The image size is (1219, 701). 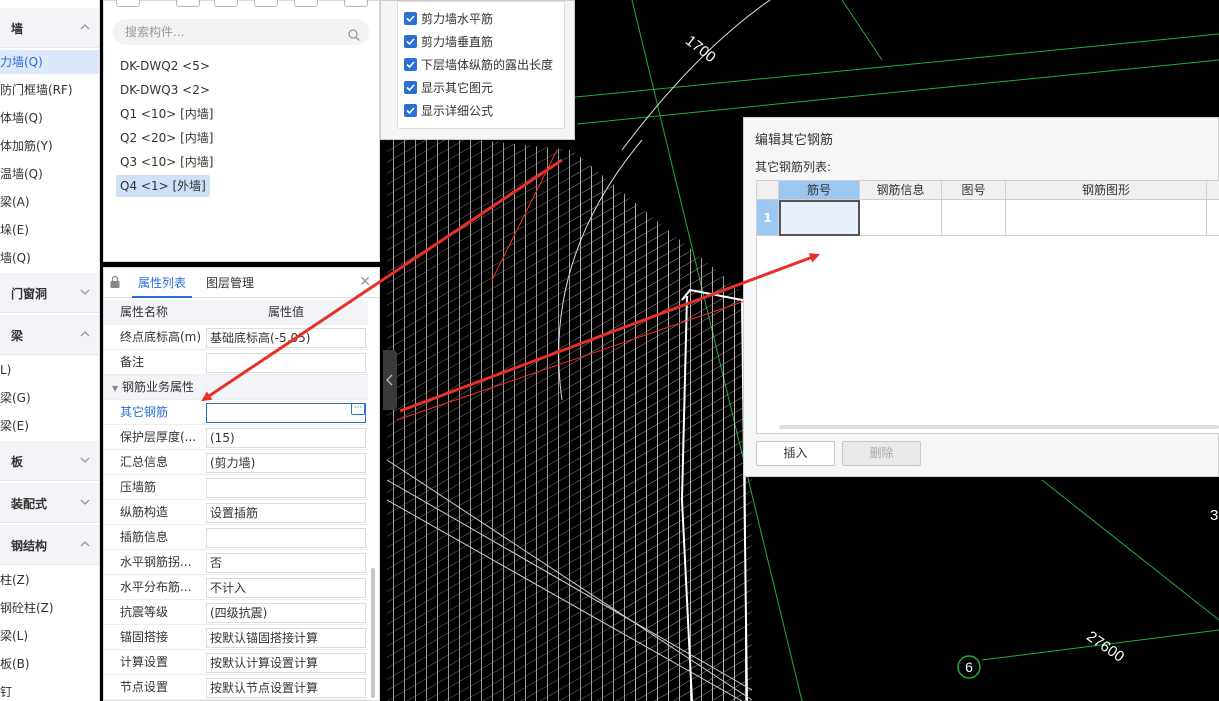 I want to click on nav-category-label: 板, so click(x=17, y=462).